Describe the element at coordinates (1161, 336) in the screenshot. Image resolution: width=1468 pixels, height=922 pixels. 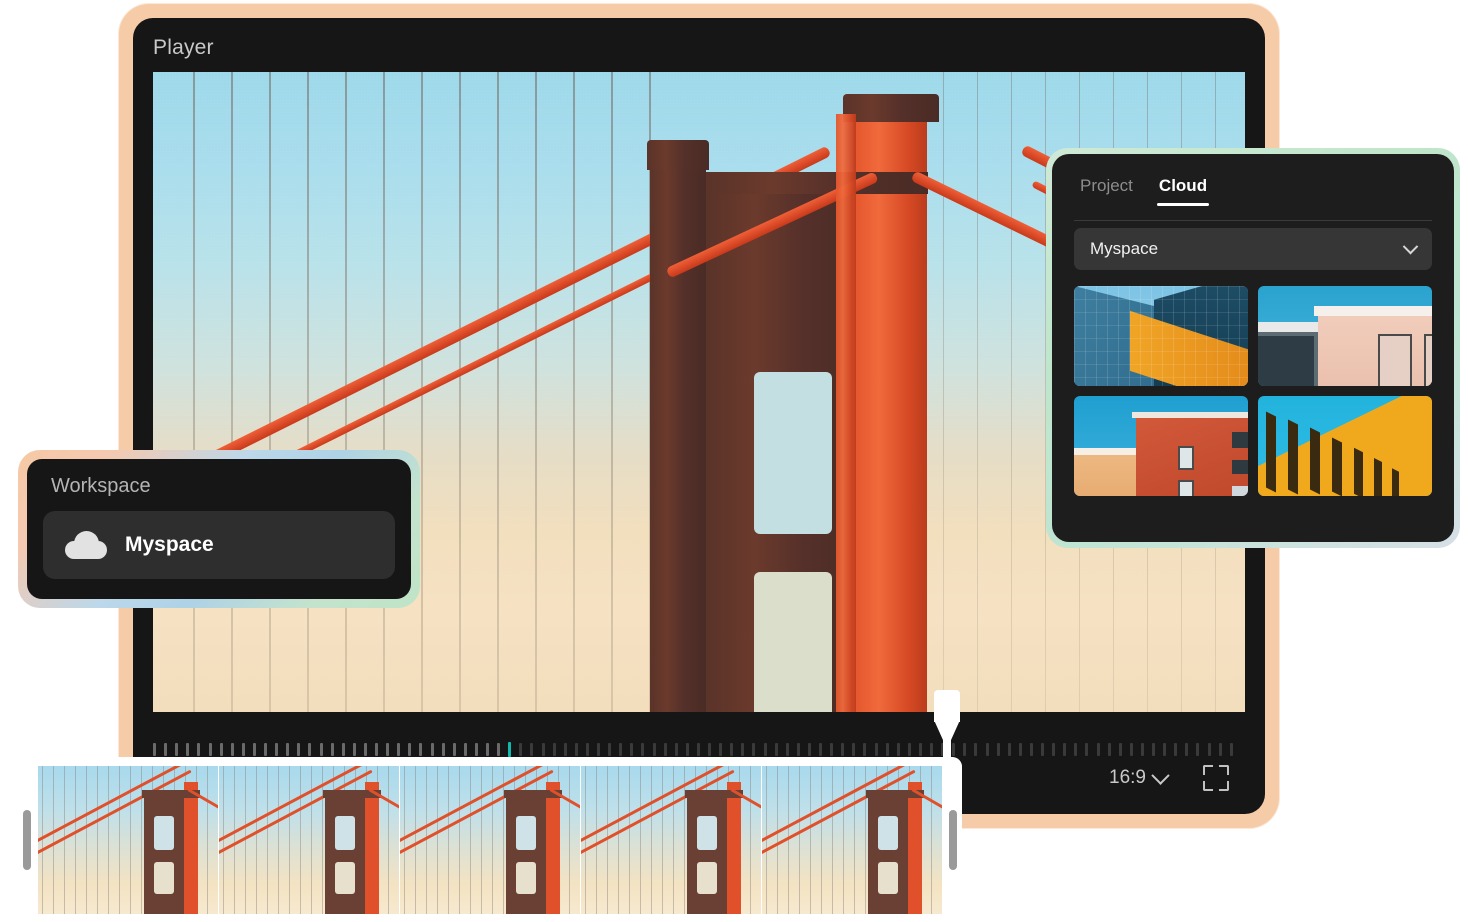
I see `thumbnail-blue-glass-office-building` at that location.